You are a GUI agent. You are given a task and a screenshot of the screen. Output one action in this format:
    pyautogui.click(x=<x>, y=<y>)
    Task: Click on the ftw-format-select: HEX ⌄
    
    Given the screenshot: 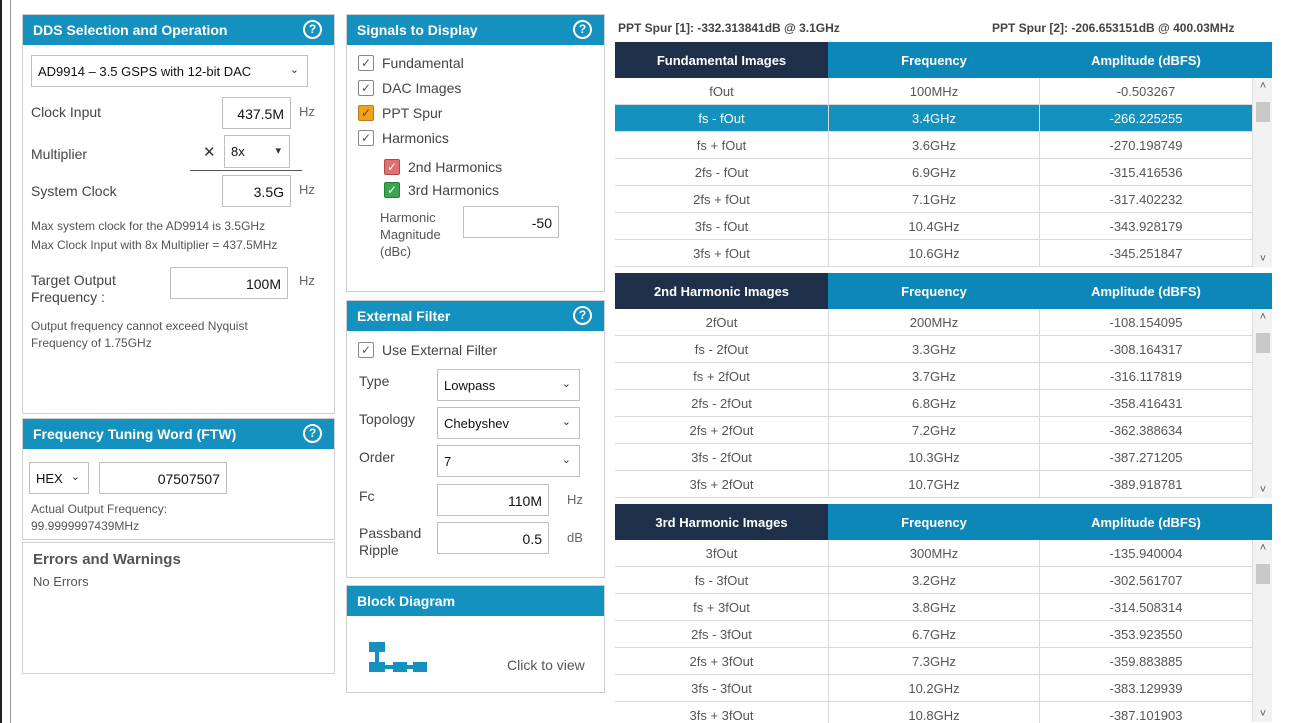 What is the action you would take?
    pyautogui.click(x=59, y=478)
    